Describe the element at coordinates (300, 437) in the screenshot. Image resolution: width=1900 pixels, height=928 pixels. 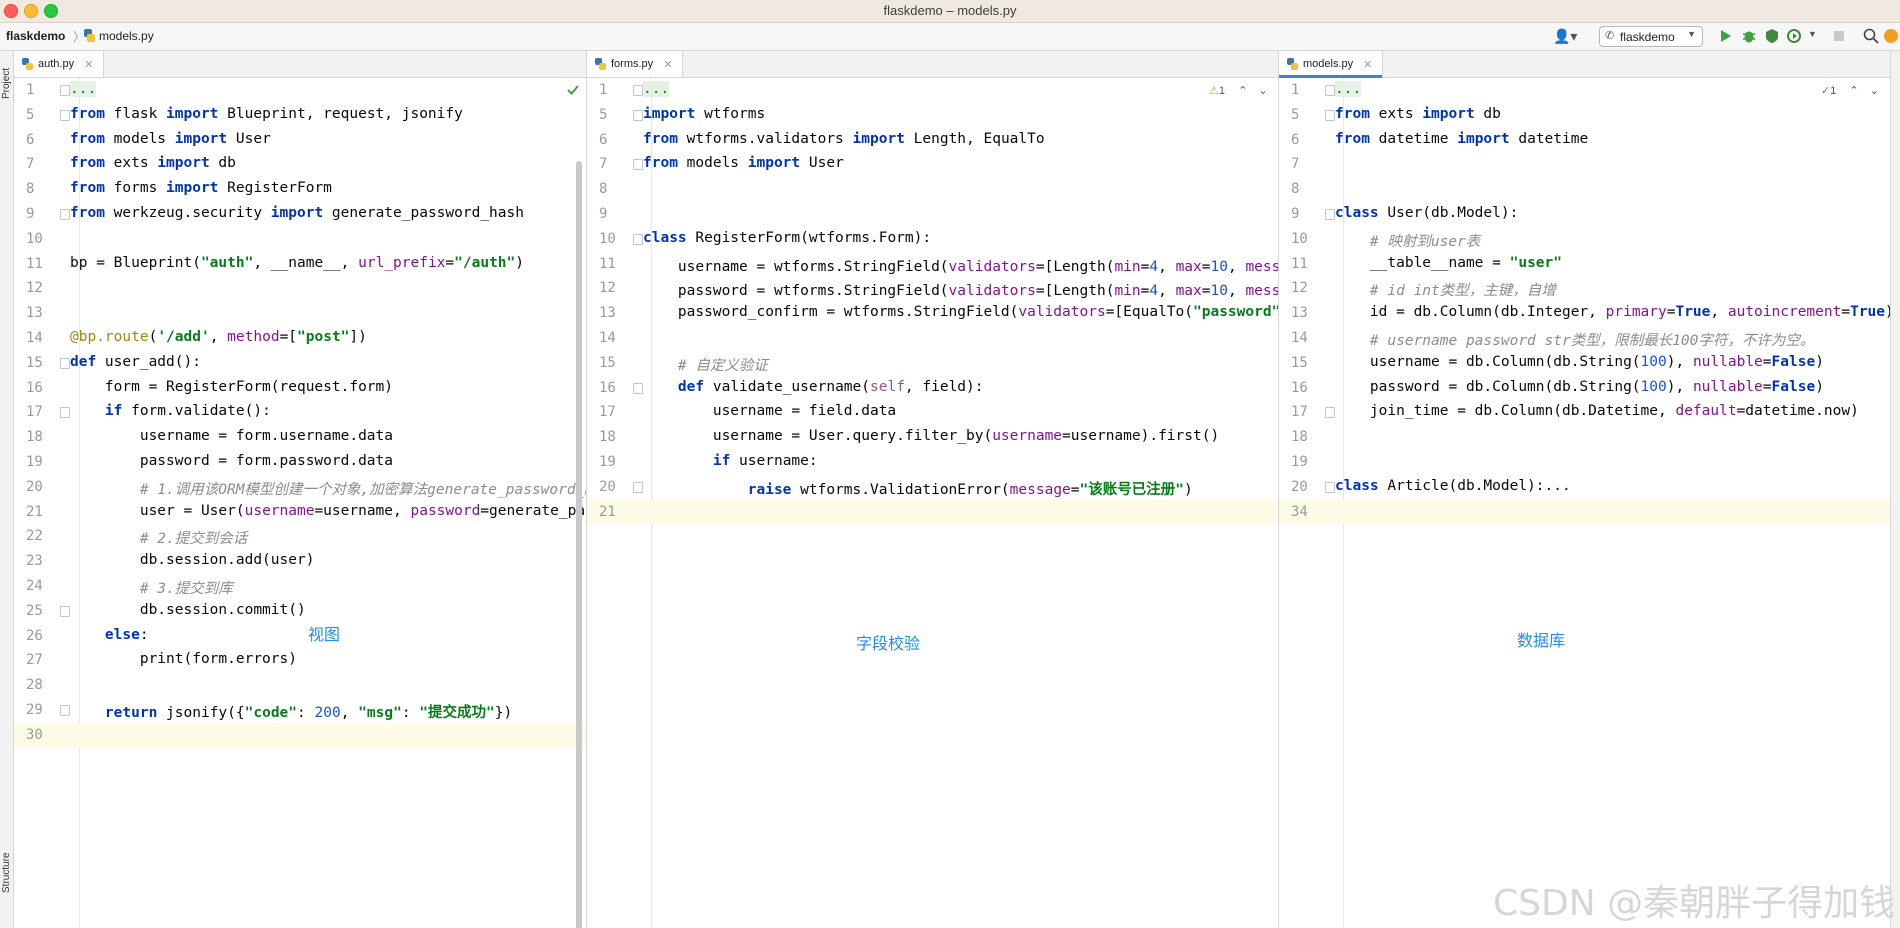
I see `code-line: 18 username = form.username.data` at that location.